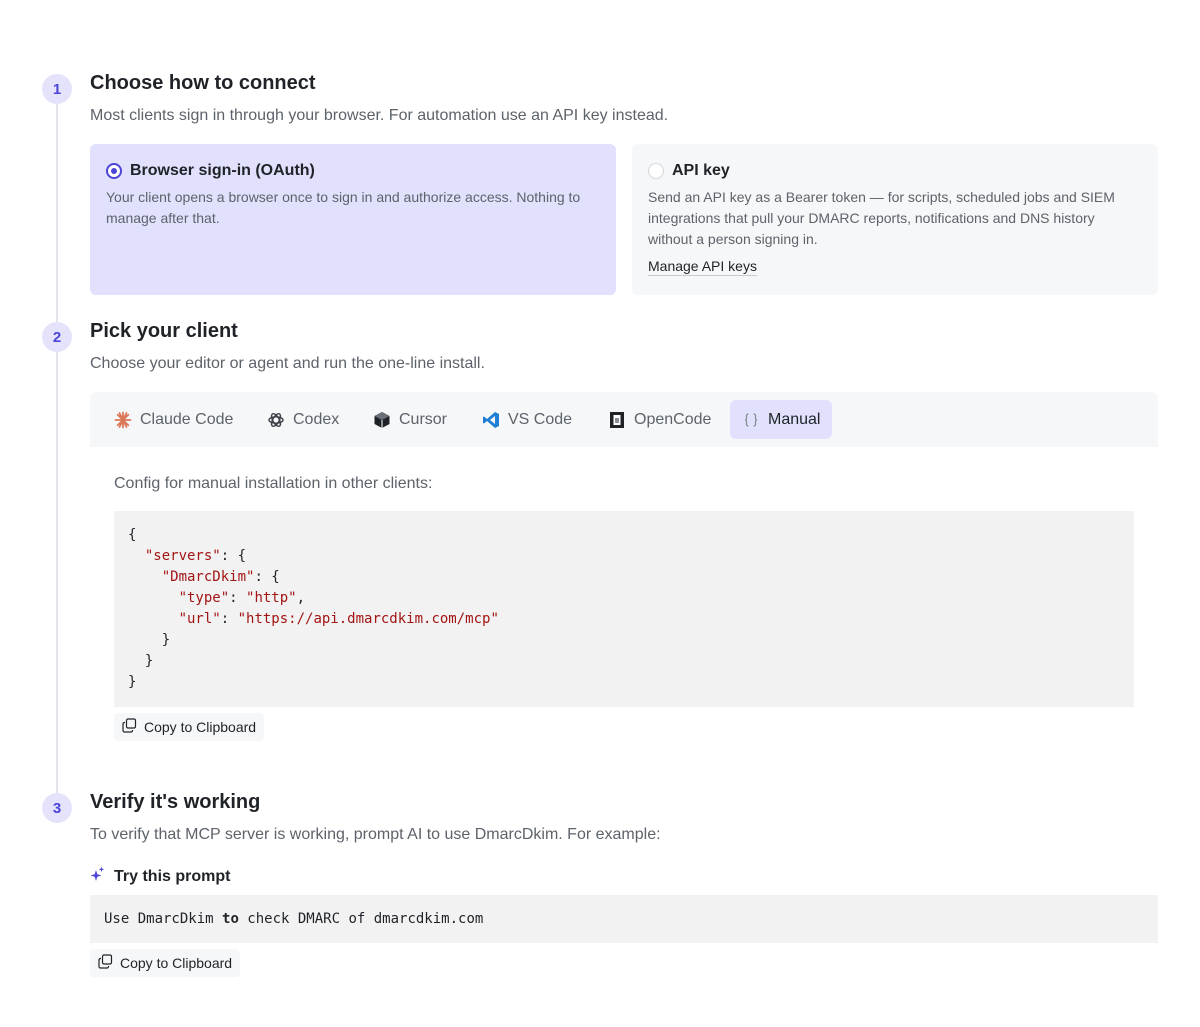 The image size is (1200, 1027). I want to click on prompt-text-part: Use DmarcDkim, so click(163, 919).